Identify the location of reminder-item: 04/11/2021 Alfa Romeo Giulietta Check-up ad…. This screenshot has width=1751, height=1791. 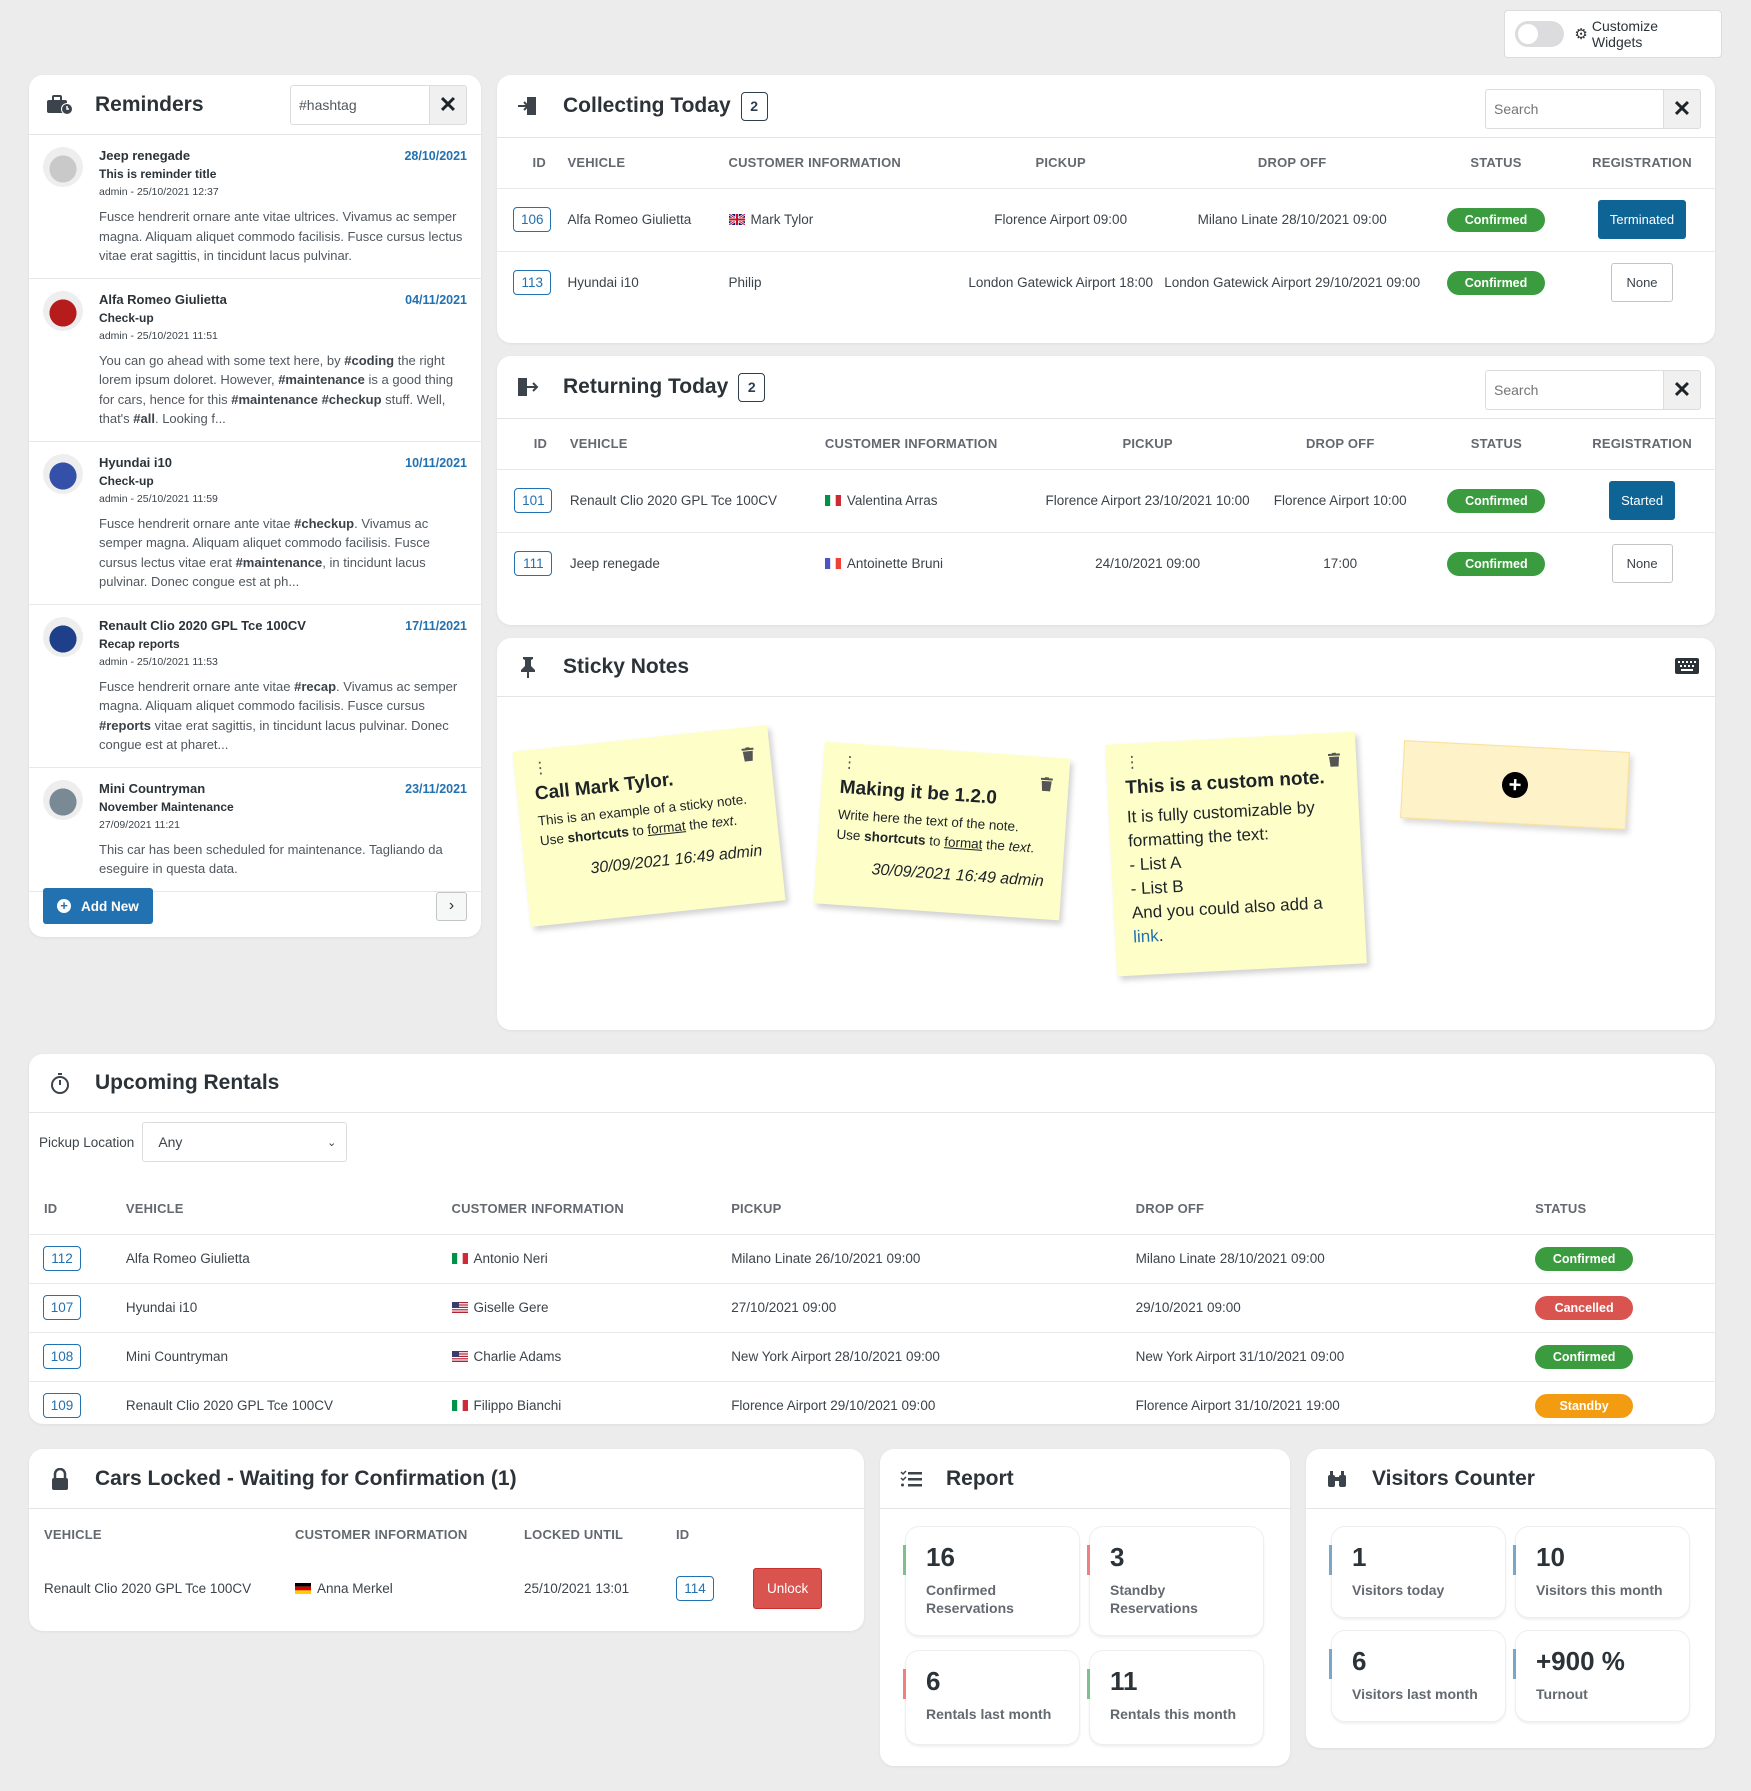
(255, 360).